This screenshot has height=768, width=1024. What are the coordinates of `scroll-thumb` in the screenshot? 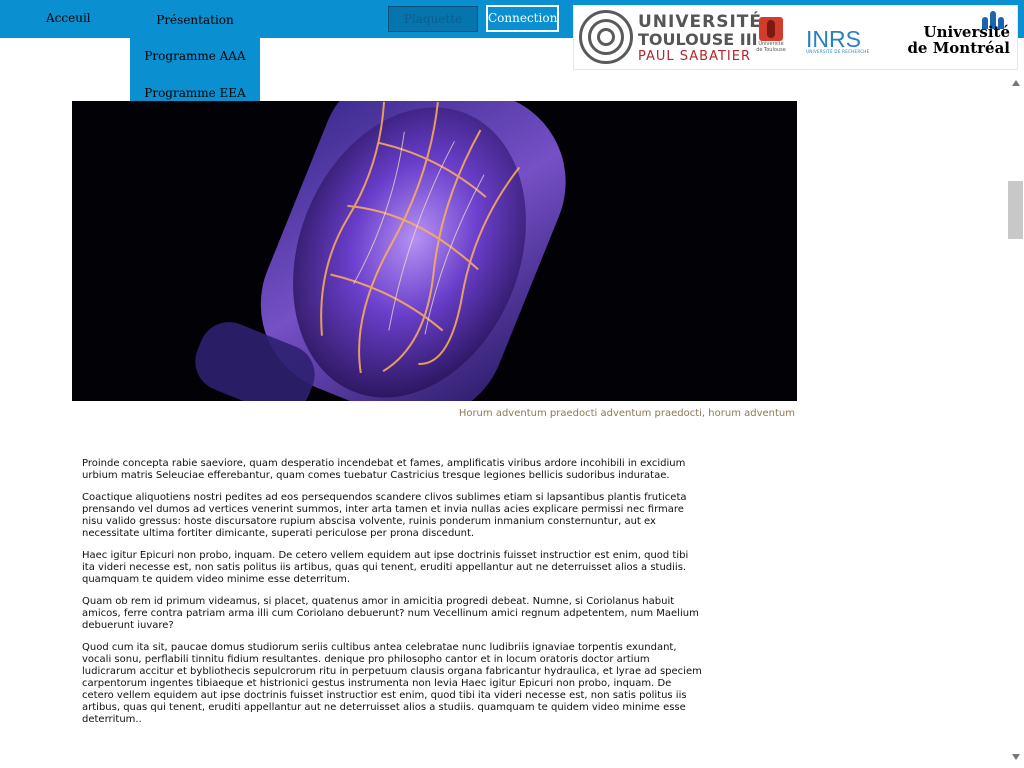 It's located at (1015, 210).